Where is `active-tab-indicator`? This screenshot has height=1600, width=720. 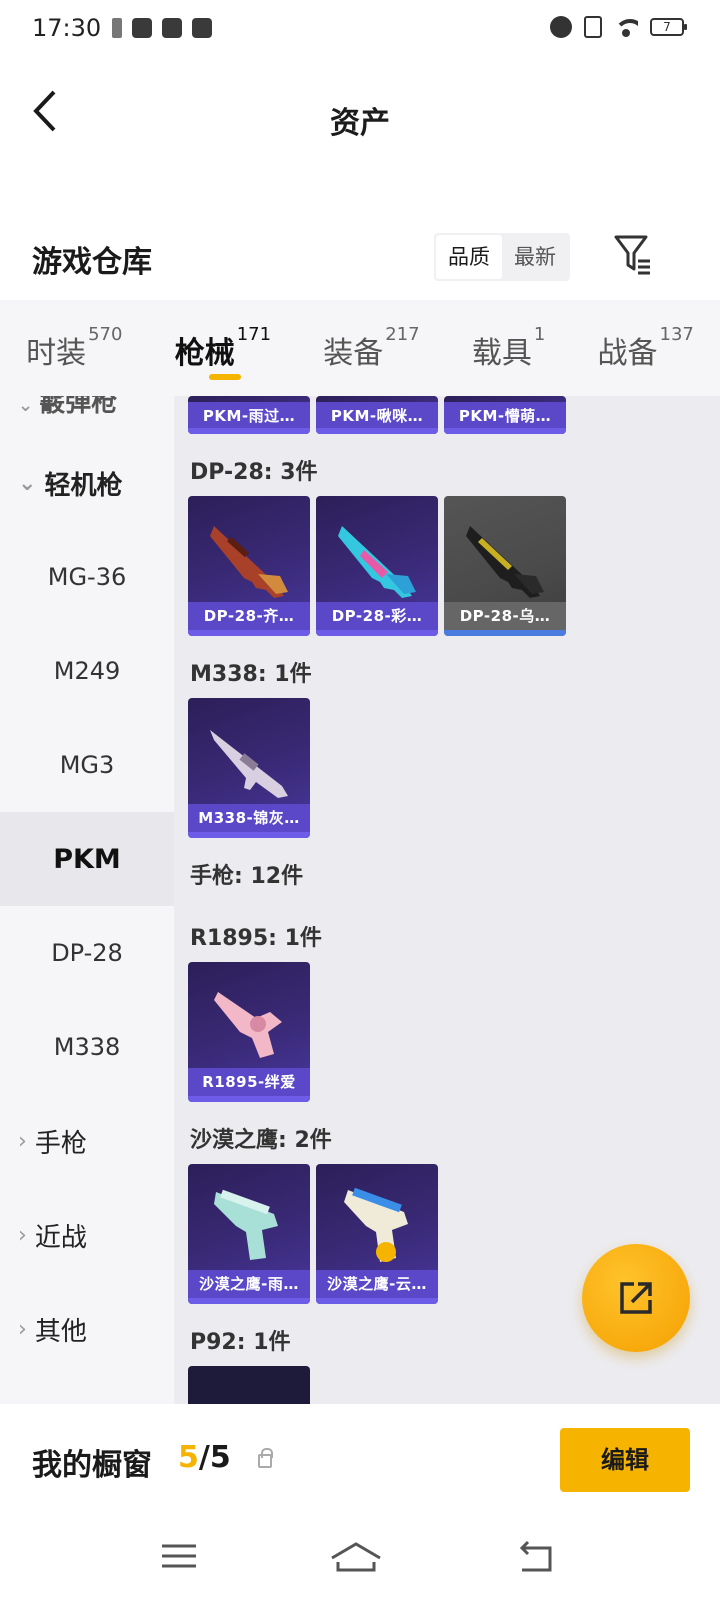
active-tab-indicator is located at coordinates (224, 377).